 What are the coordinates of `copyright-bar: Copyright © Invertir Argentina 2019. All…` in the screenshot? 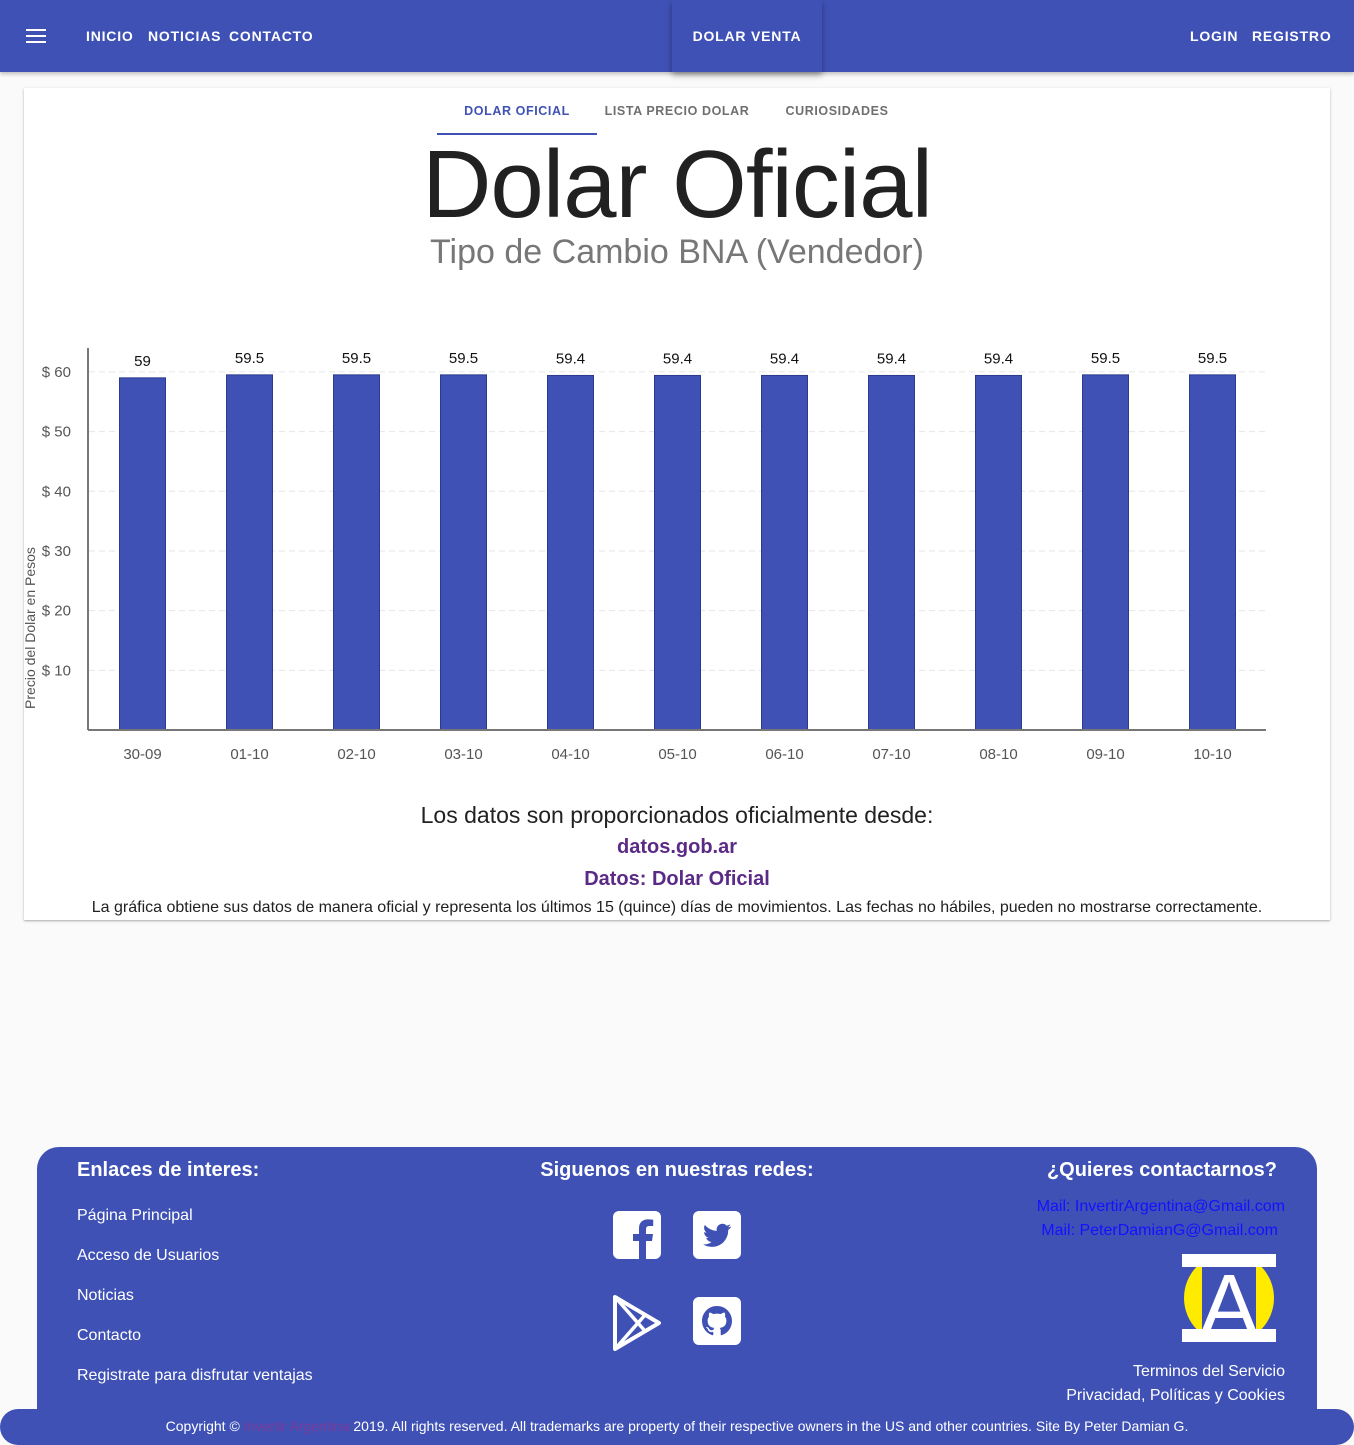 It's located at (677, 1427).